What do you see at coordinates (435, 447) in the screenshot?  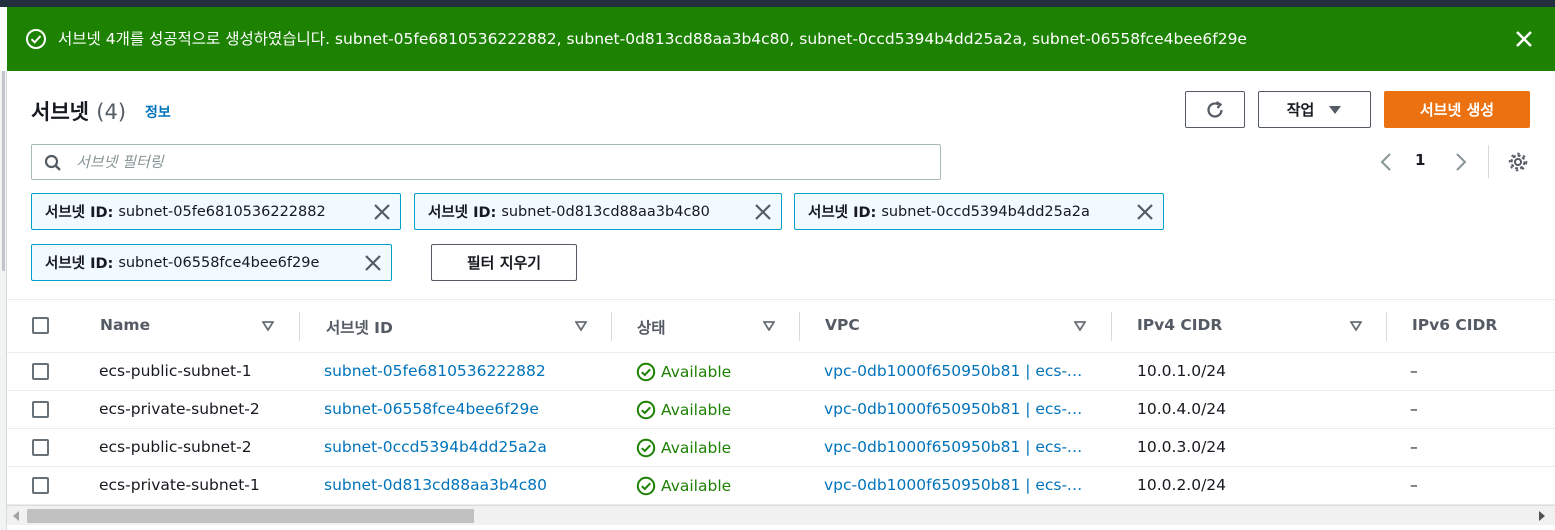 I see `subnet-id-link: subnet-0ccd5394b4dd25a2a` at bounding box center [435, 447].